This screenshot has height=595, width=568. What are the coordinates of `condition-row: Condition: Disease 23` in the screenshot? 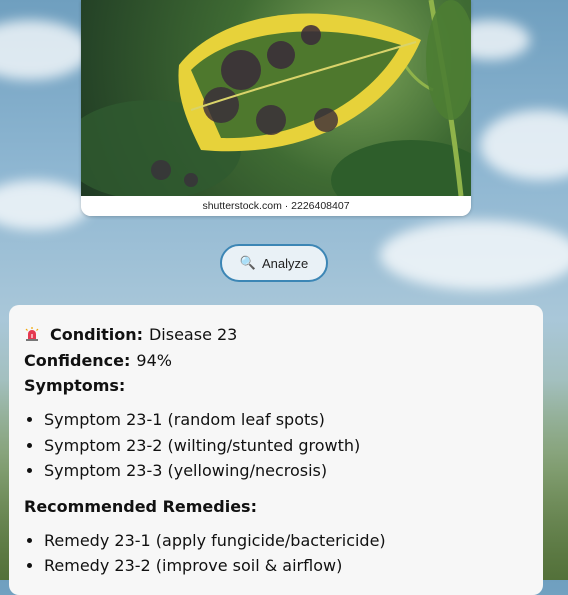 It's located at (276, 334).